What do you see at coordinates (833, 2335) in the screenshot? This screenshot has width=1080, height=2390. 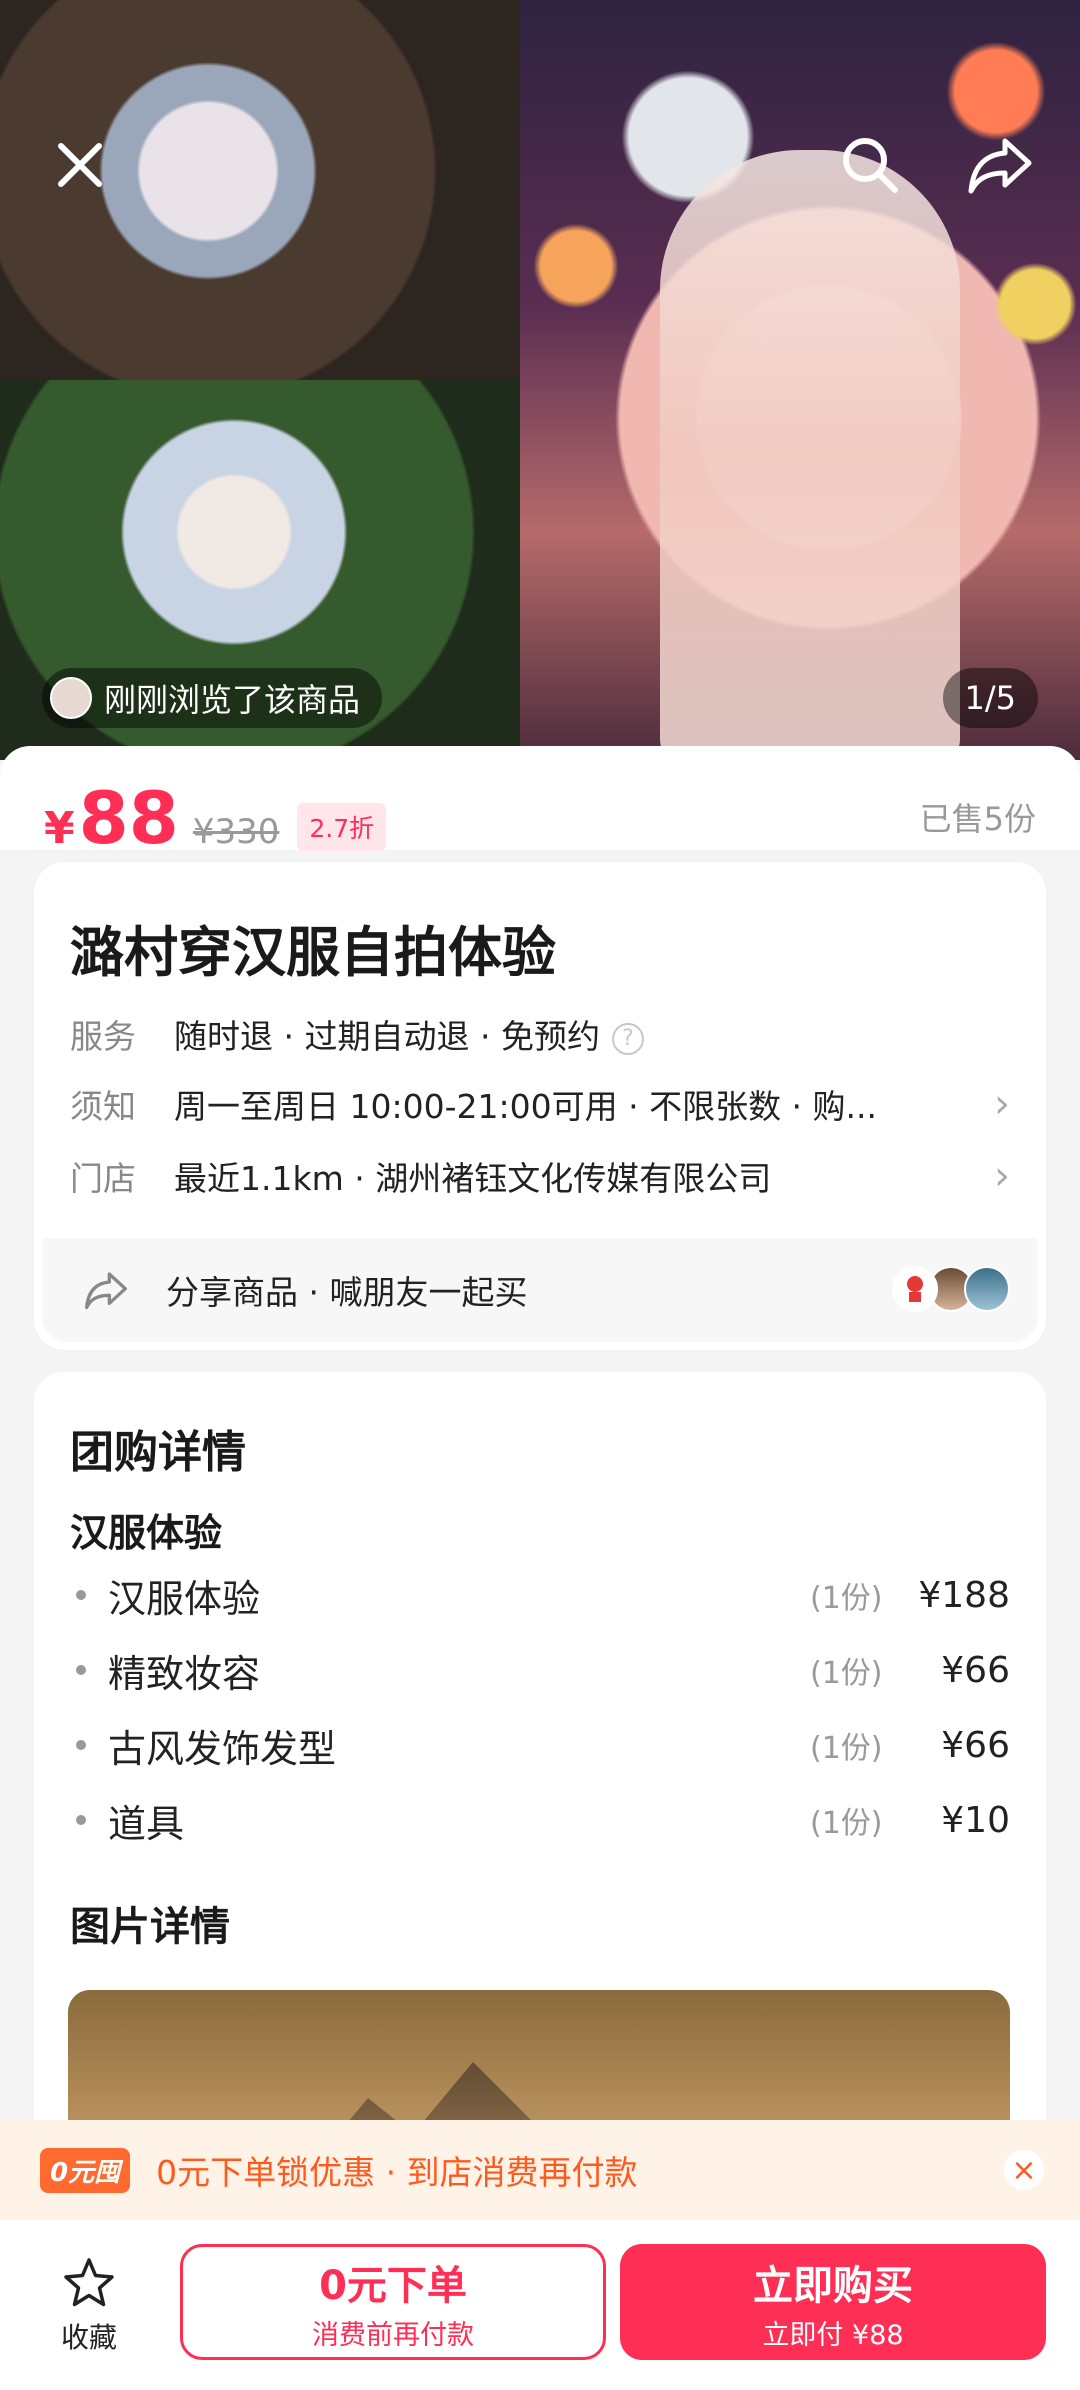 I see `buy-now-subtitle: 立即付 ¥88` at bounding box center [833, 2335].